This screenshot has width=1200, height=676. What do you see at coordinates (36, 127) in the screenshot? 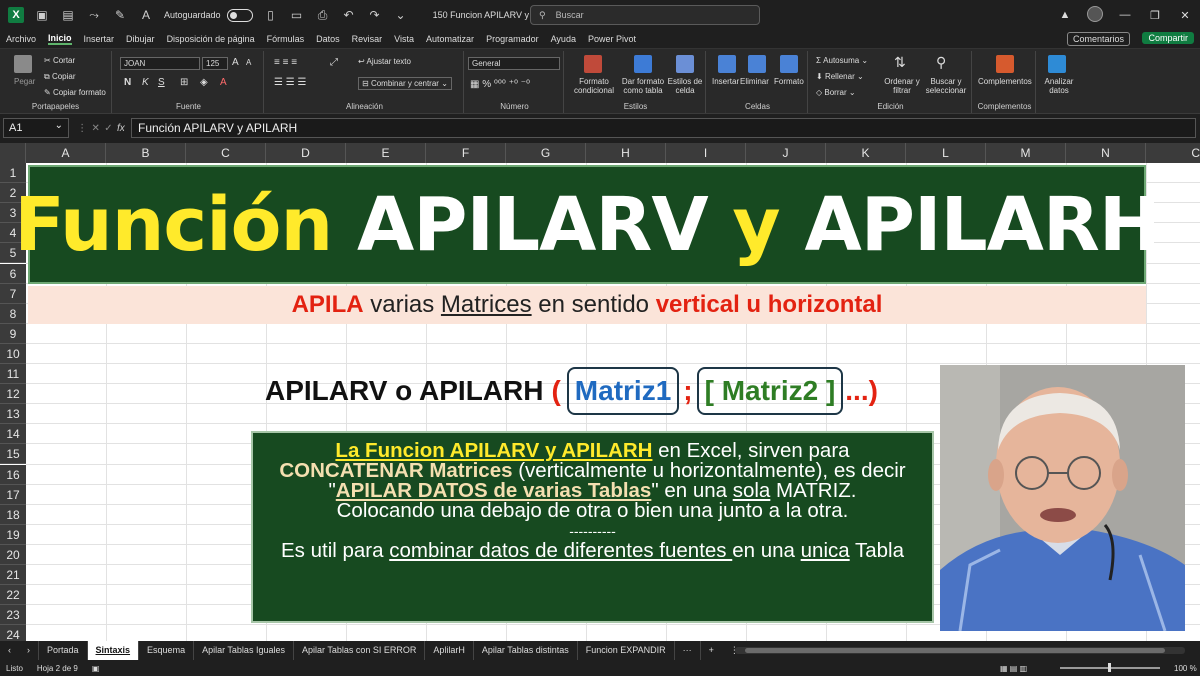
I see `name-box: A1` at bounding box center [36, 127].